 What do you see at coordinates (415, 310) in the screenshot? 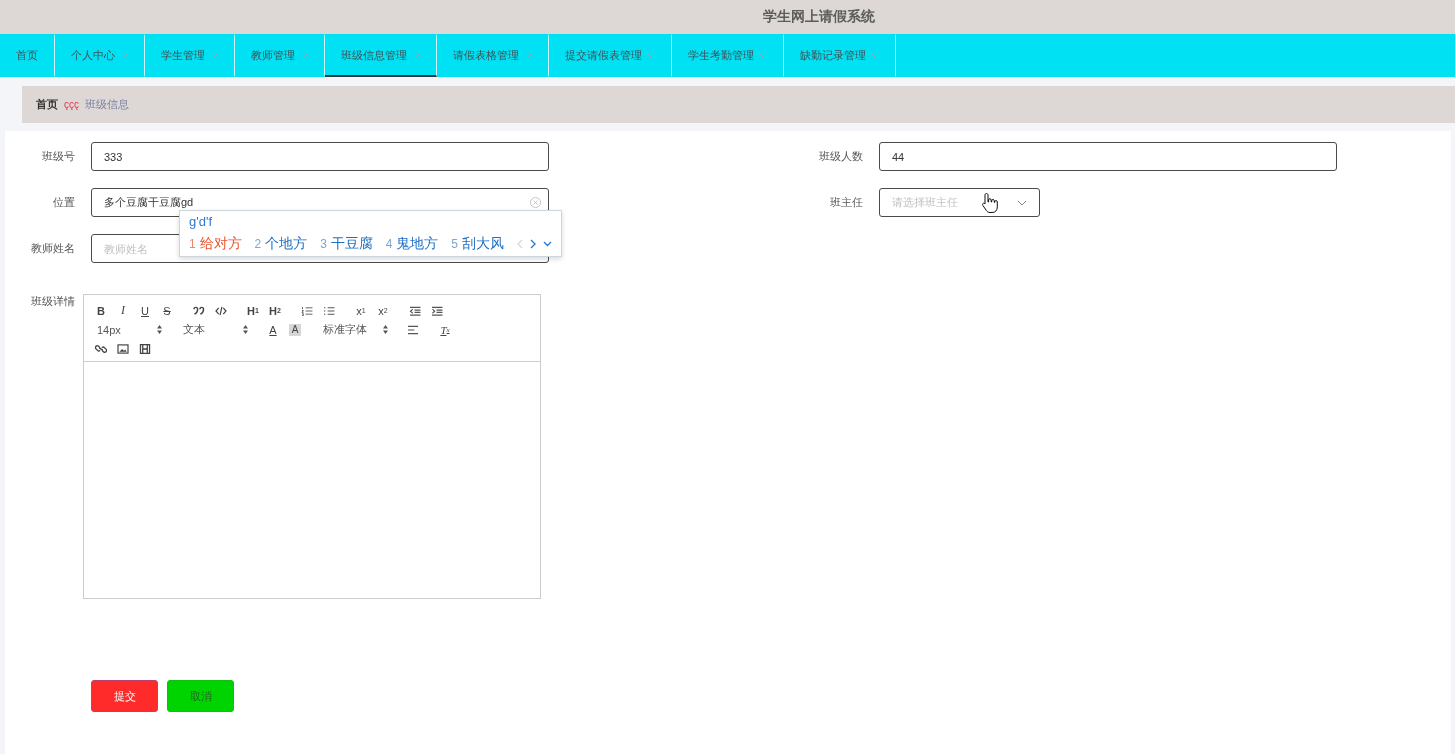
I see `outdent-icon` at bounding box center [415, 310].